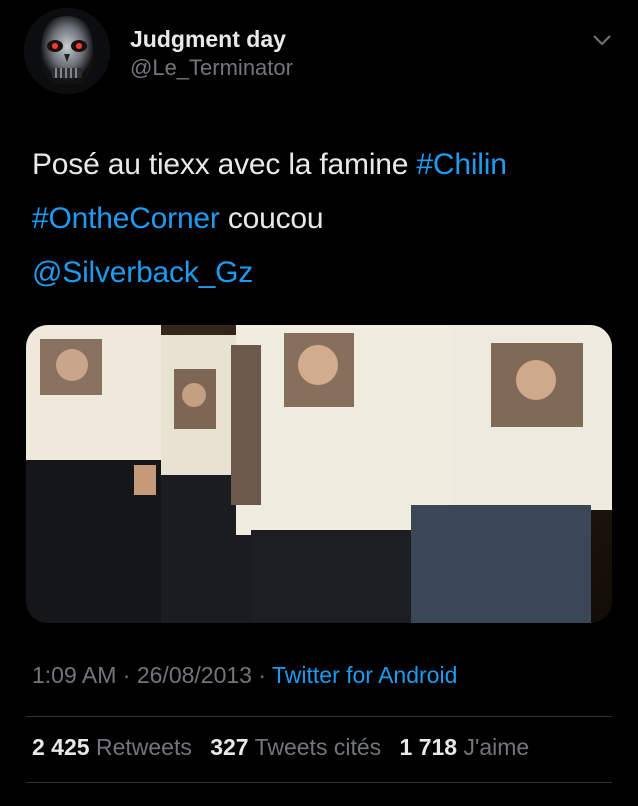 This screenshot has height=806, width=638. I want to click on author-names: Judgment day @Le_Terminator, so click(211, 53).